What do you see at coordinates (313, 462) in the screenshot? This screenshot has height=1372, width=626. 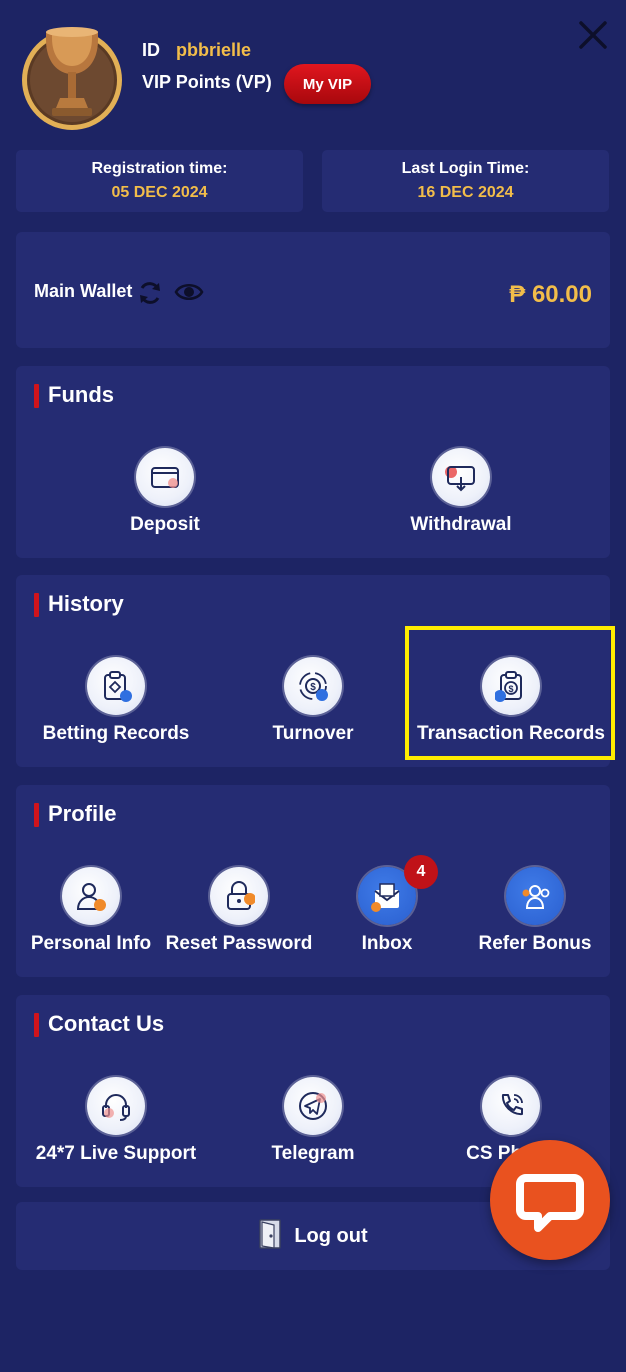 I see `funds-section: Funds Deposit Withdrawal` at bounding box center [313, 462].